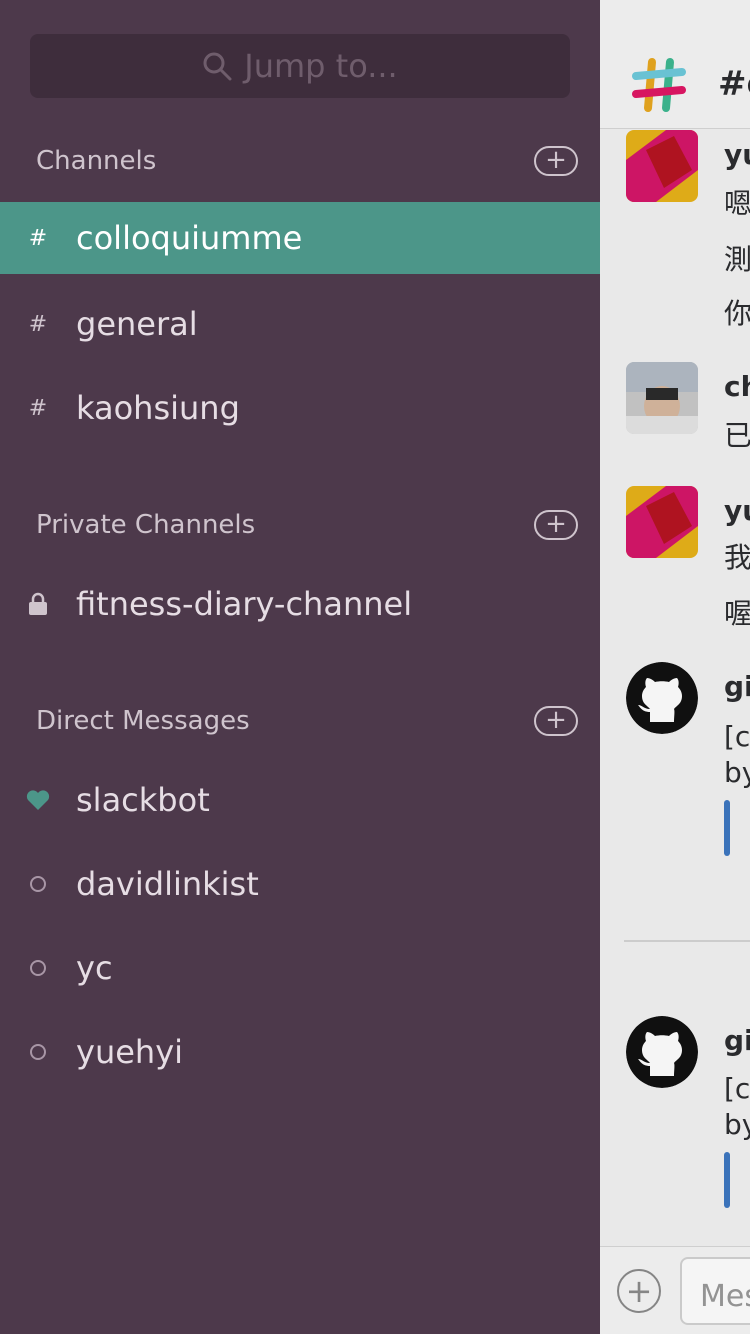  I want to click on direct-messages-heading: Direct Messages, so click(143, 721).